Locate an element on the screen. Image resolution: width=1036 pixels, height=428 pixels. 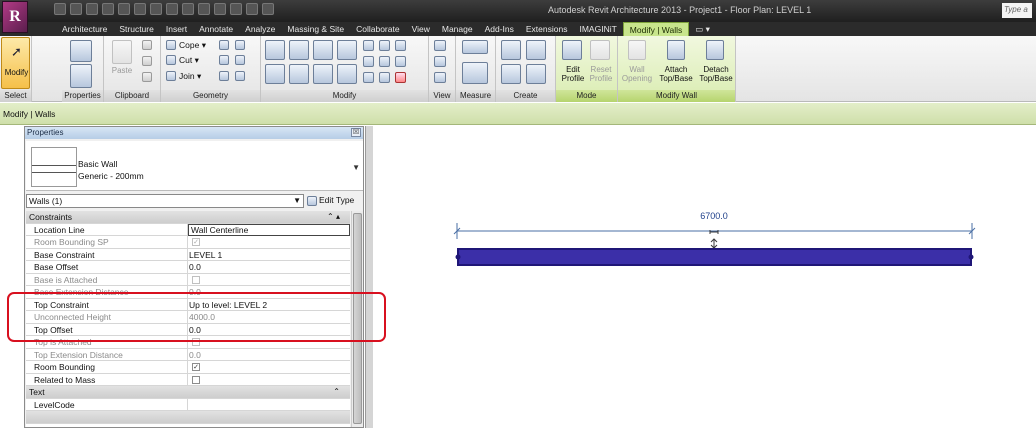
group-next is located at coordinates (188, 417).